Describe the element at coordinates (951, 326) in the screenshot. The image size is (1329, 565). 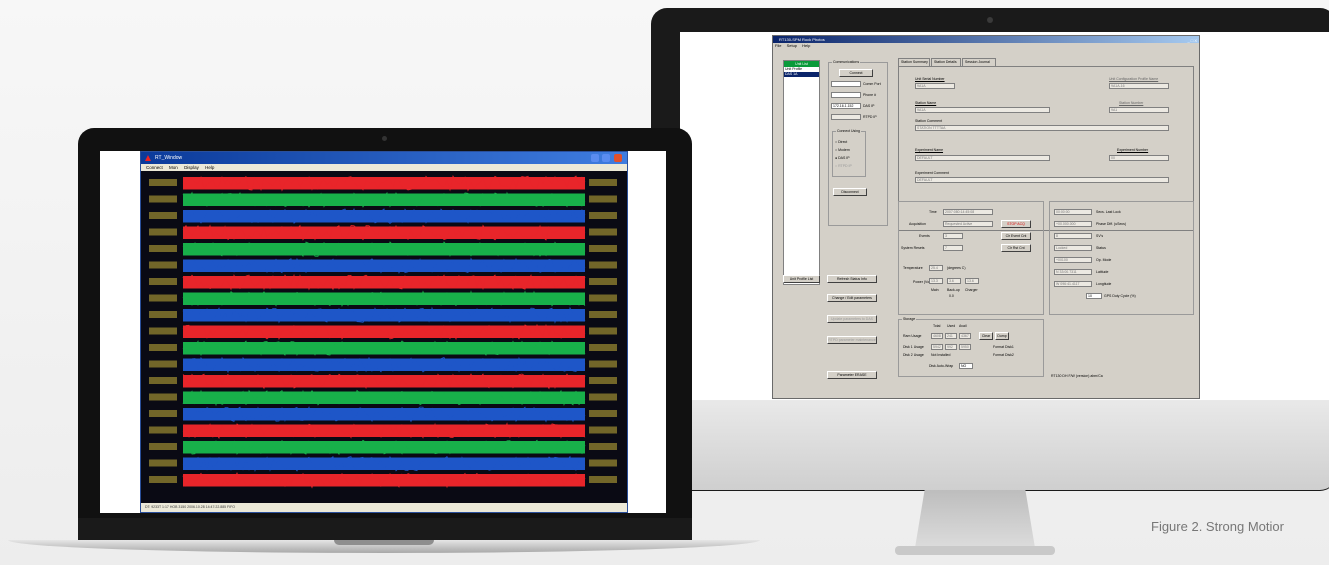
I see `storage-header-used: Used` at that location.